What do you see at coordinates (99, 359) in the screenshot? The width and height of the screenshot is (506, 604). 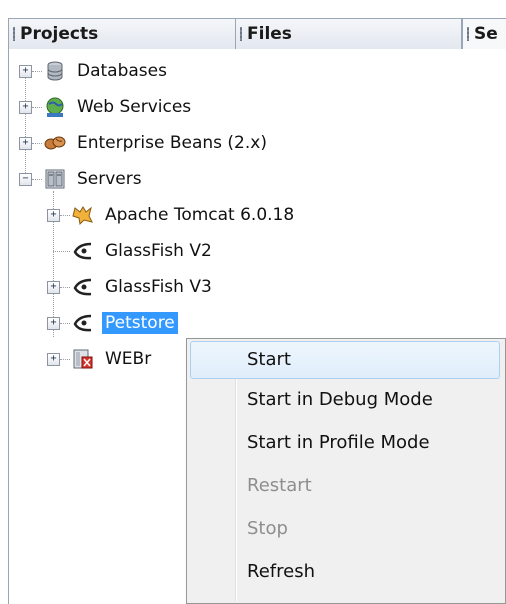 I see `tree-node-webr: + WEBr` at bounding box center [99, 359].